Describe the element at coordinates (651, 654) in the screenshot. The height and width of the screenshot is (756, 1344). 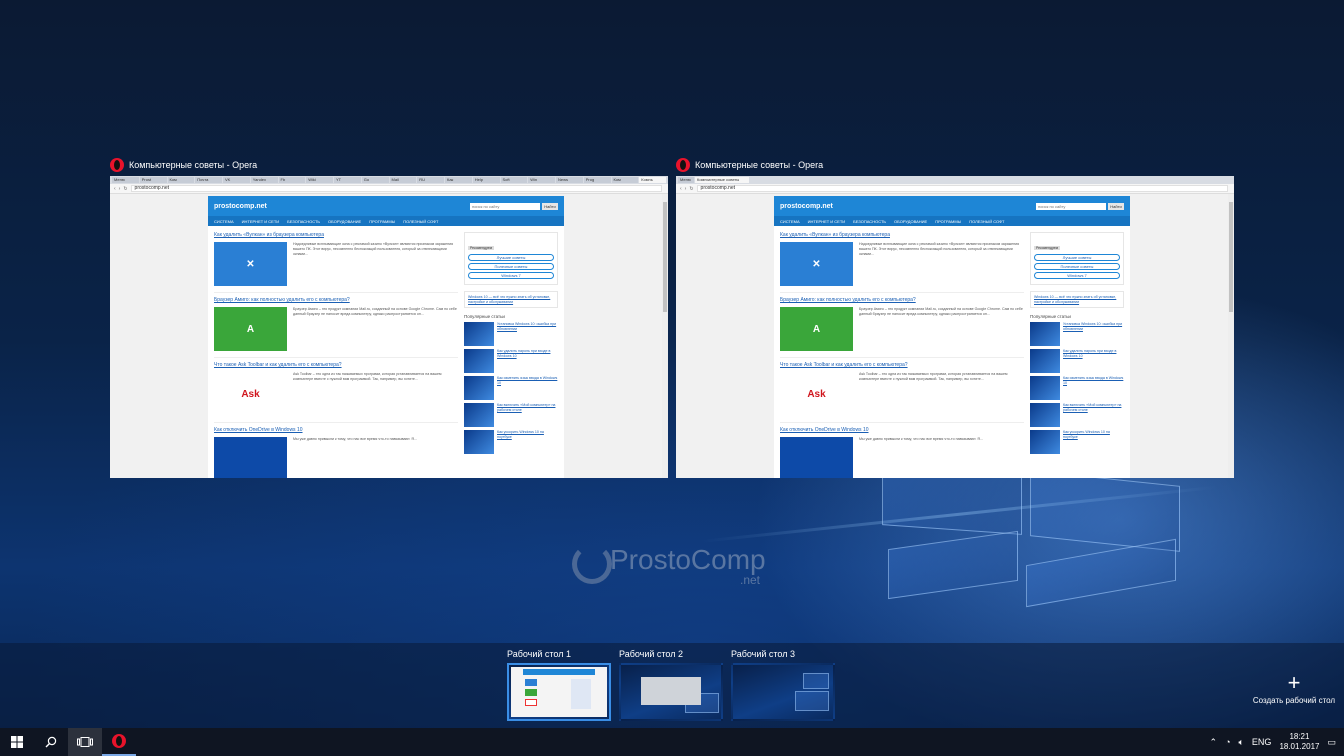
I see `desktop-label: Рабочий стол 2` at that location.